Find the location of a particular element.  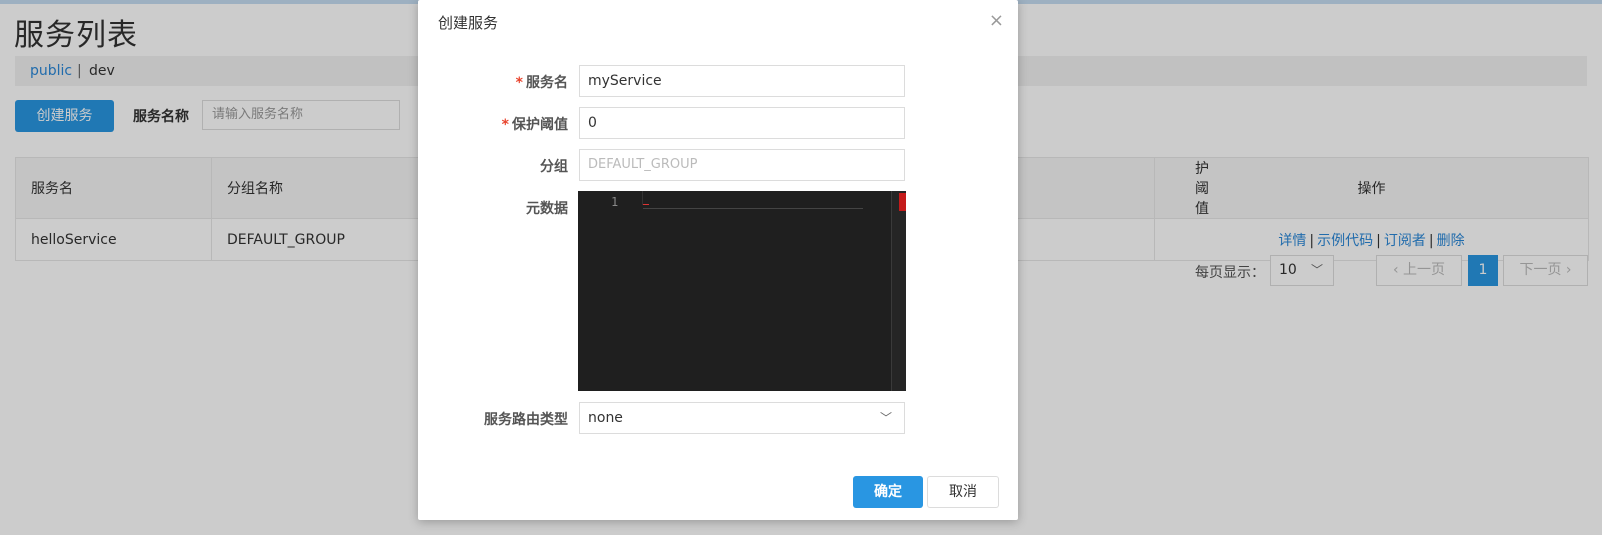

editor-scrollbar is located at coordinates (898, 291).